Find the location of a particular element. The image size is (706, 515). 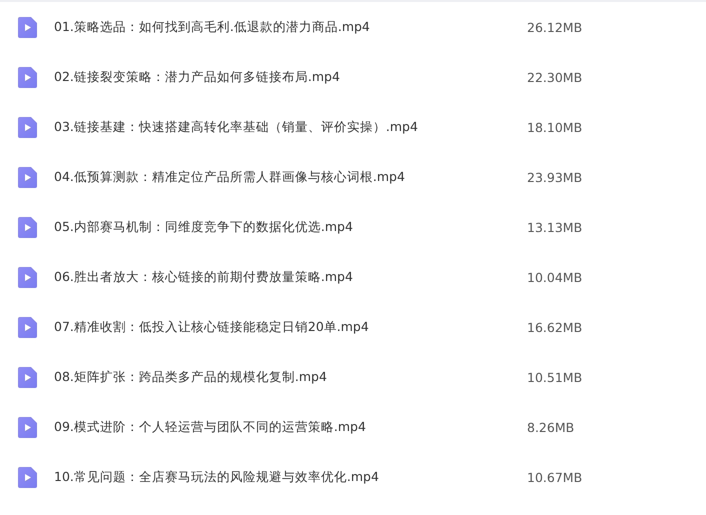

file-name: 03.链接基建：快速搭建高转化率基础（销量、评价实操）.mp4 is located at coordinates (290, 127).